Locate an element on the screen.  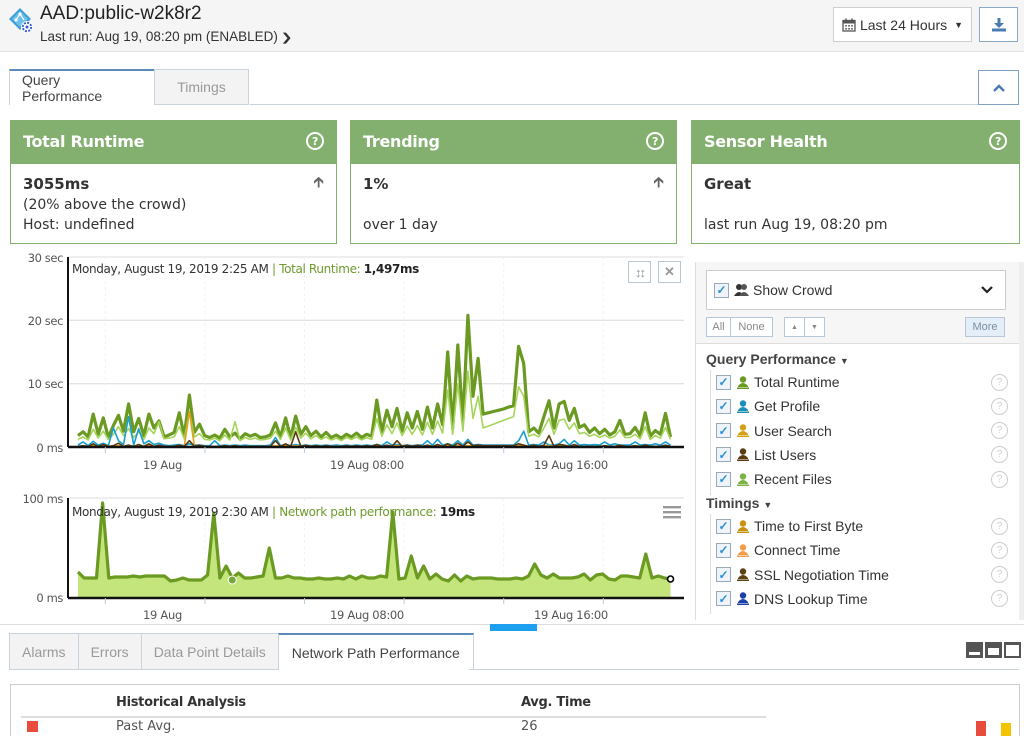
download-button is located at coordinates (998, 24).